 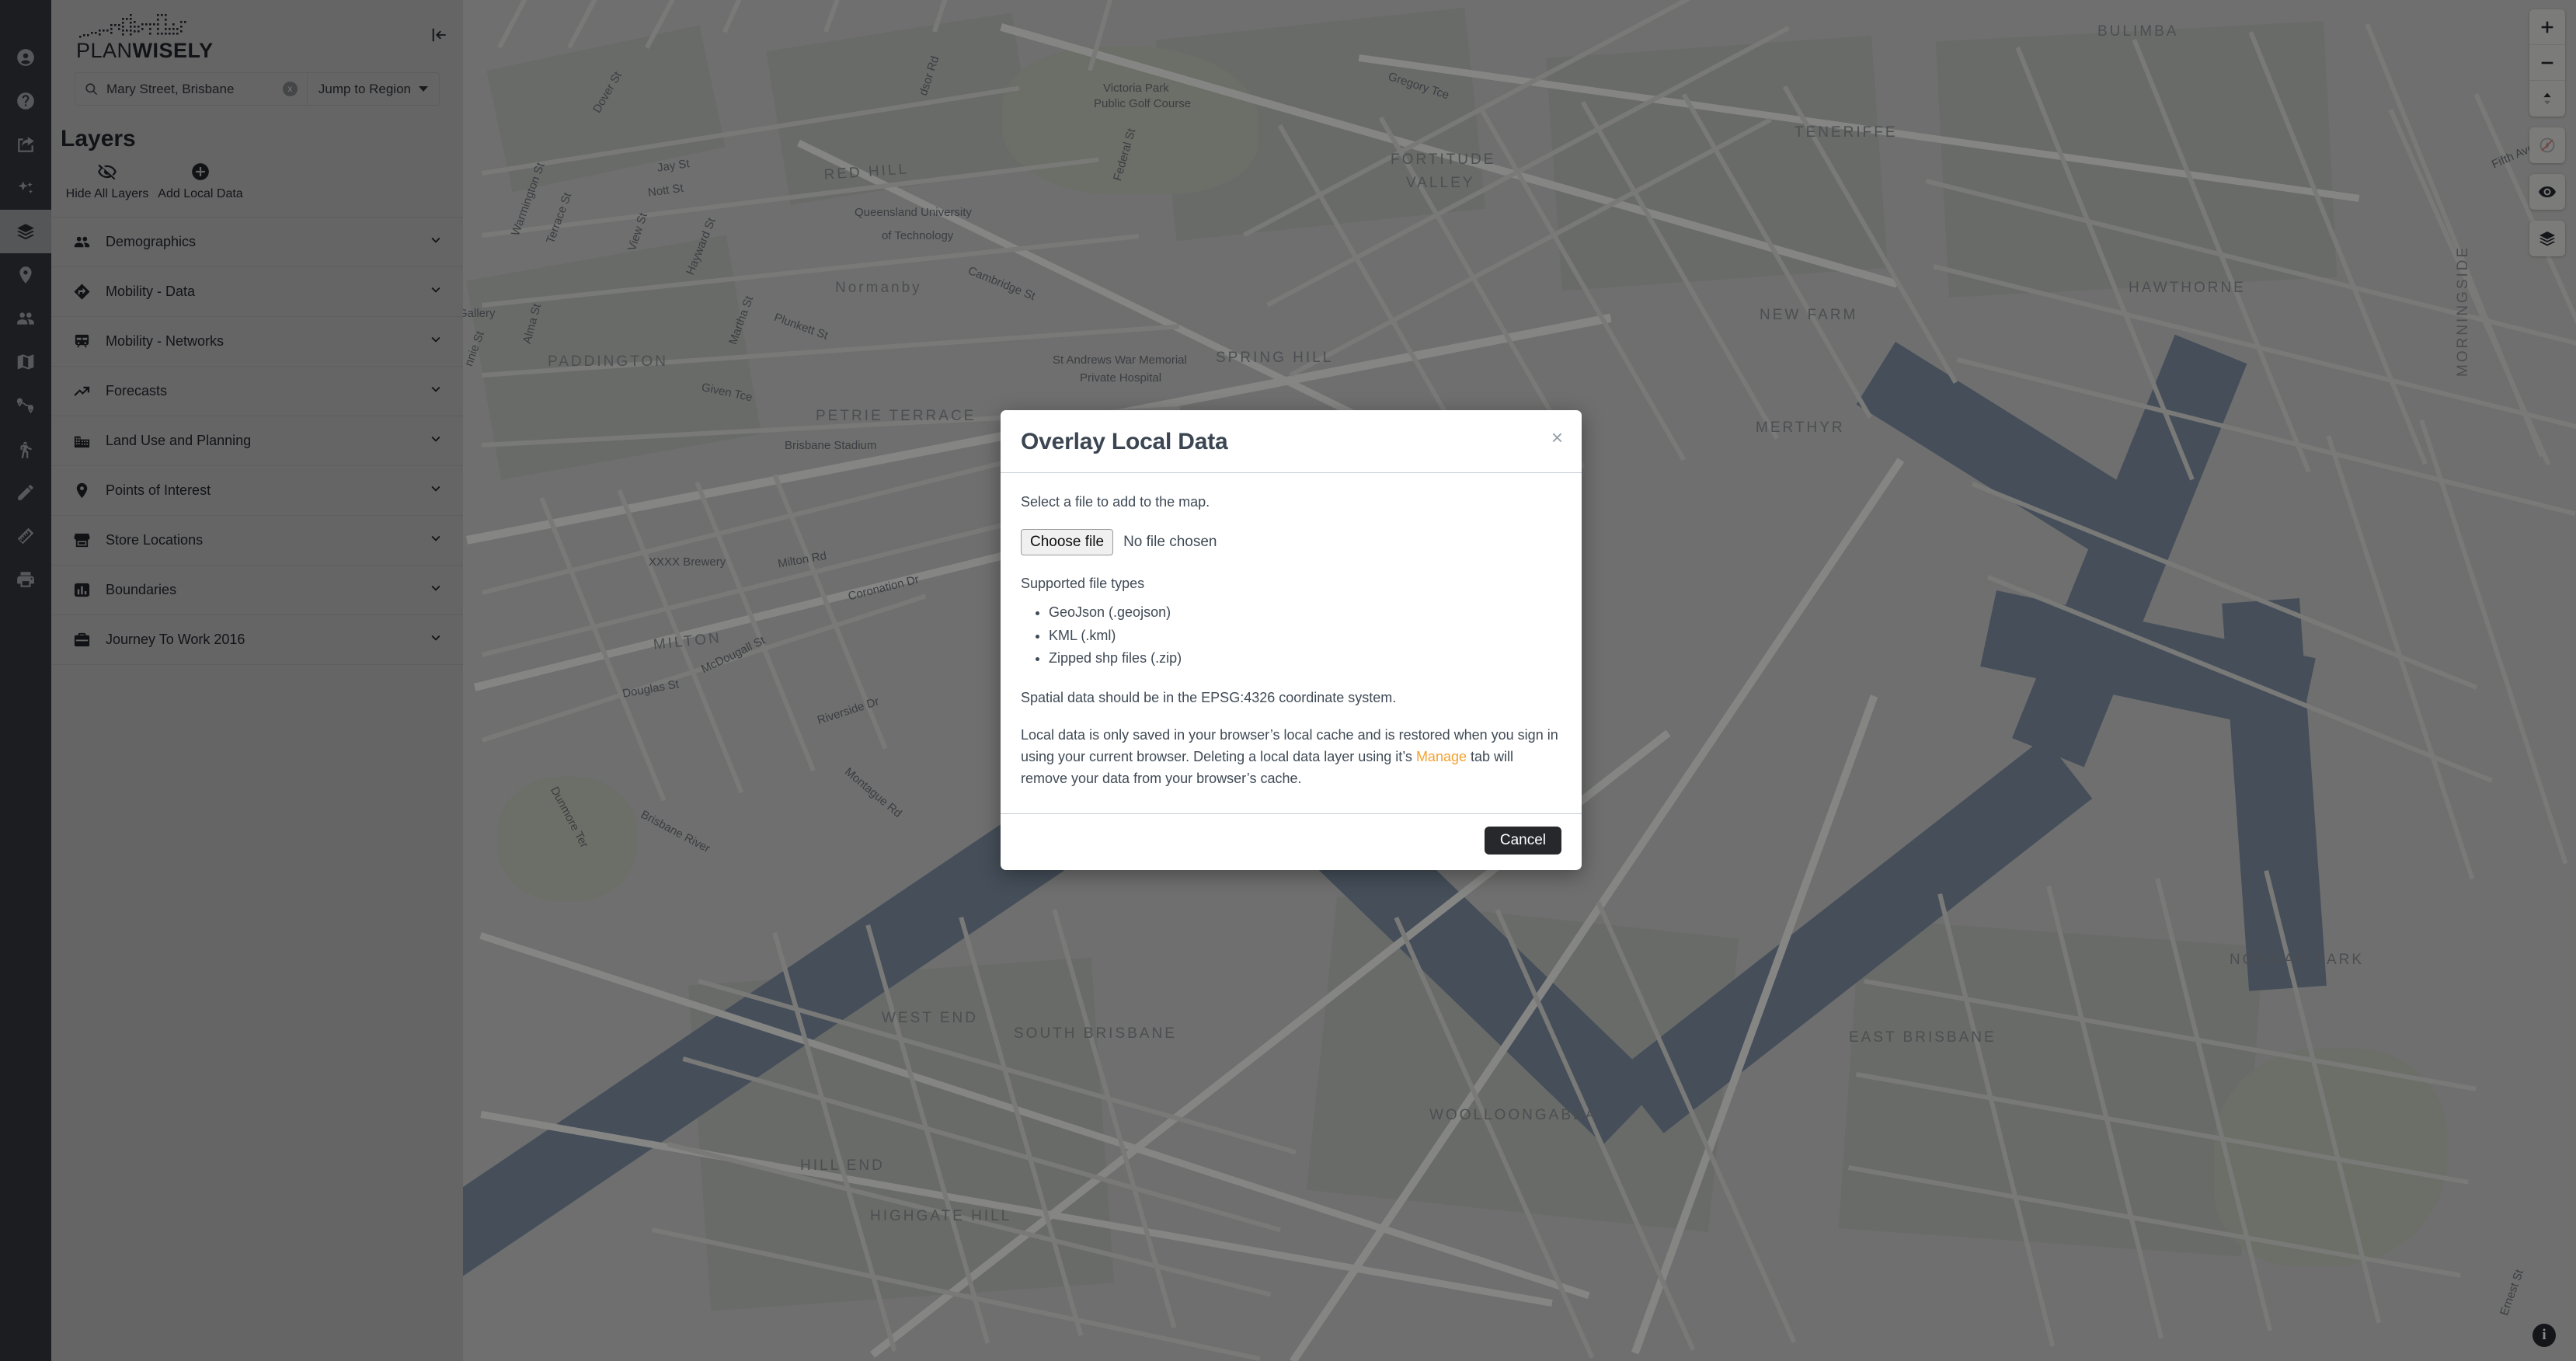 What do you see at coordinates (1291, 441) in the screenshot?
I see `dialog-header: Overlay Local Data ×` at bounding box center [1291, 441].